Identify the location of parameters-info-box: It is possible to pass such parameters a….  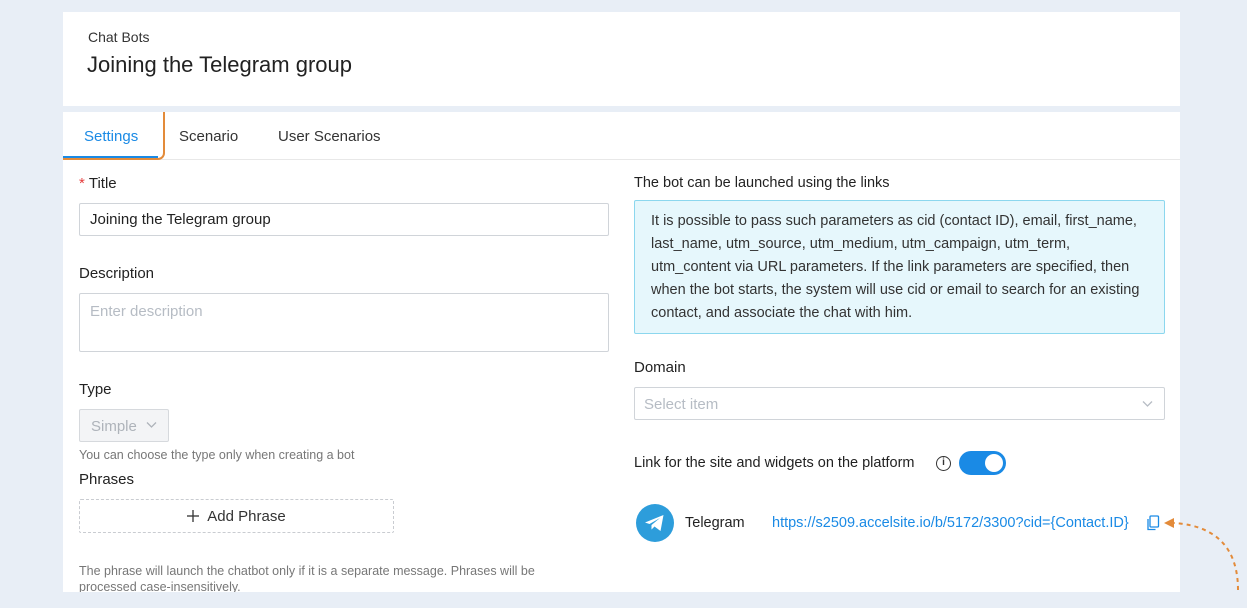
(899, 267).